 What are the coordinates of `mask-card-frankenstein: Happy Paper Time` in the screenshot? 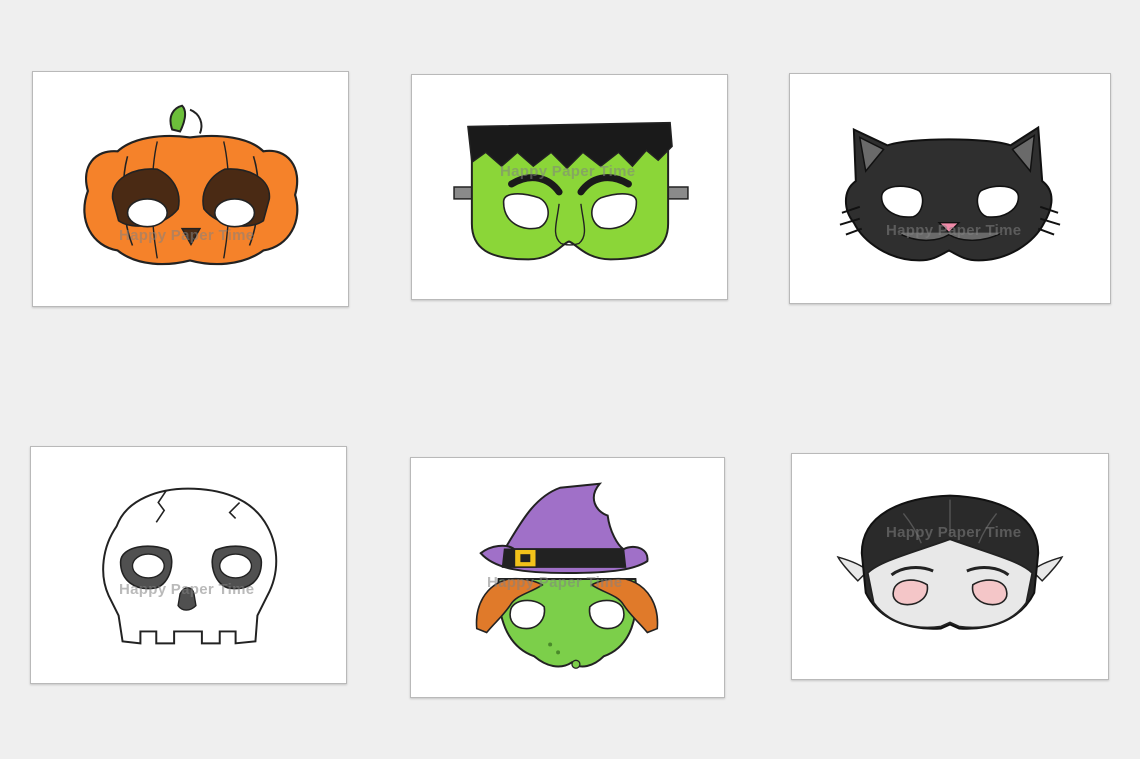 It's located at (569, 187).